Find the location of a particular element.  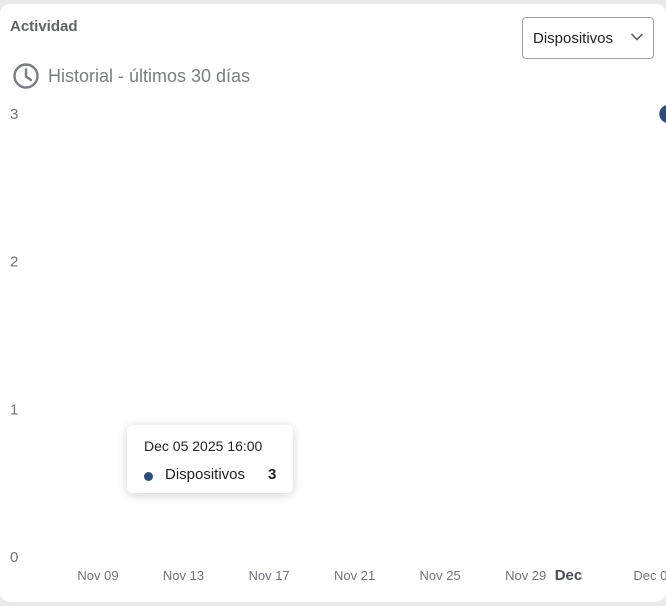

x-tick-label: Nov 29 is located at coordinates (525, 575).